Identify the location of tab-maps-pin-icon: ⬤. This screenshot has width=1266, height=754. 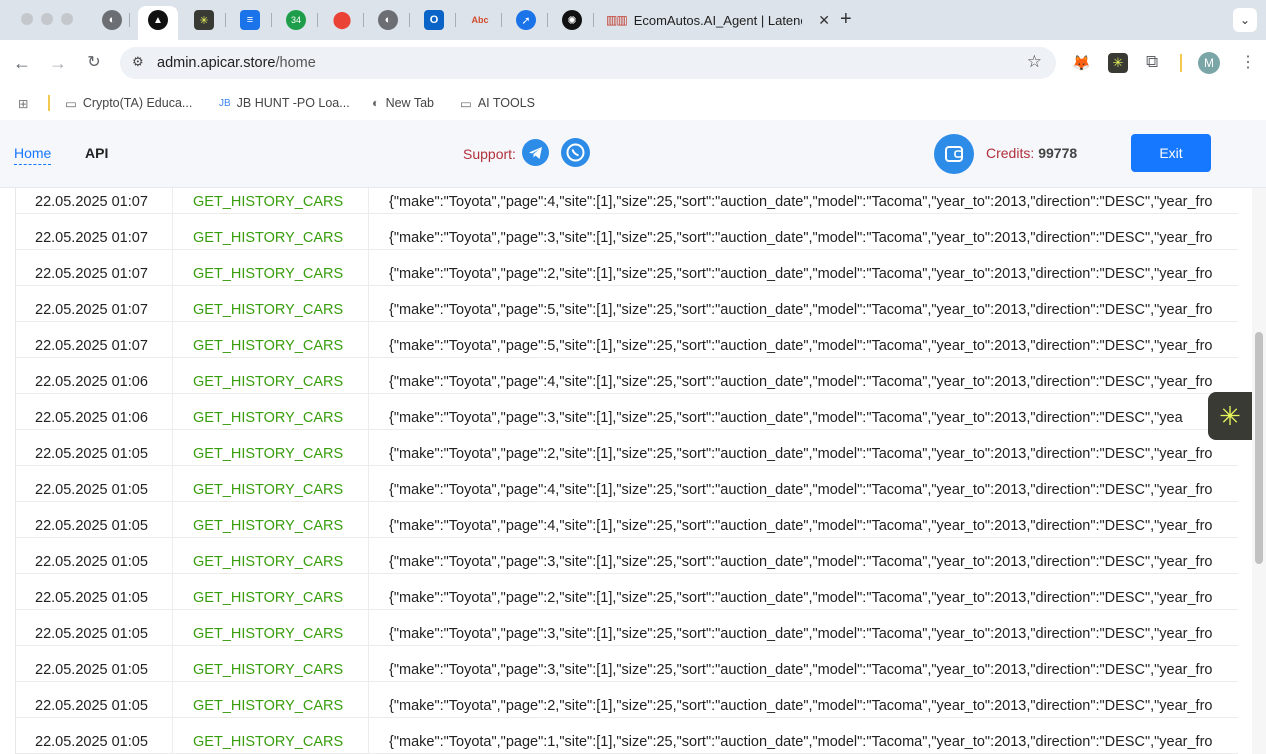
(342, 20).